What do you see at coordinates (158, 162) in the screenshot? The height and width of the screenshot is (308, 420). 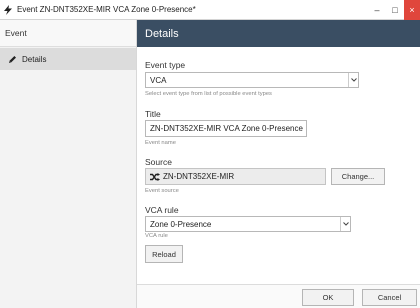 I see `source-label: Source` at bounding box center [158, 162].